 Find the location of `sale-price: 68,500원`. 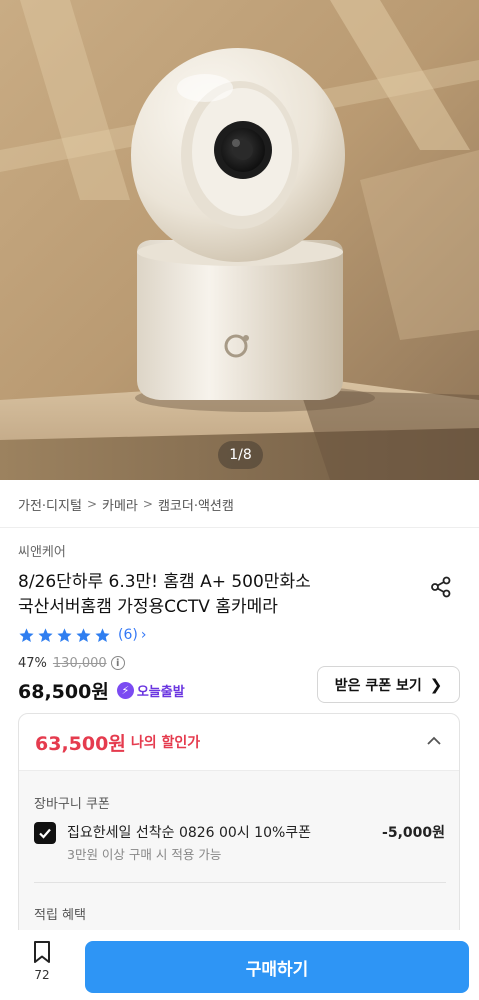

sale-price: 68,500원 is located at coordinates (63, 691).